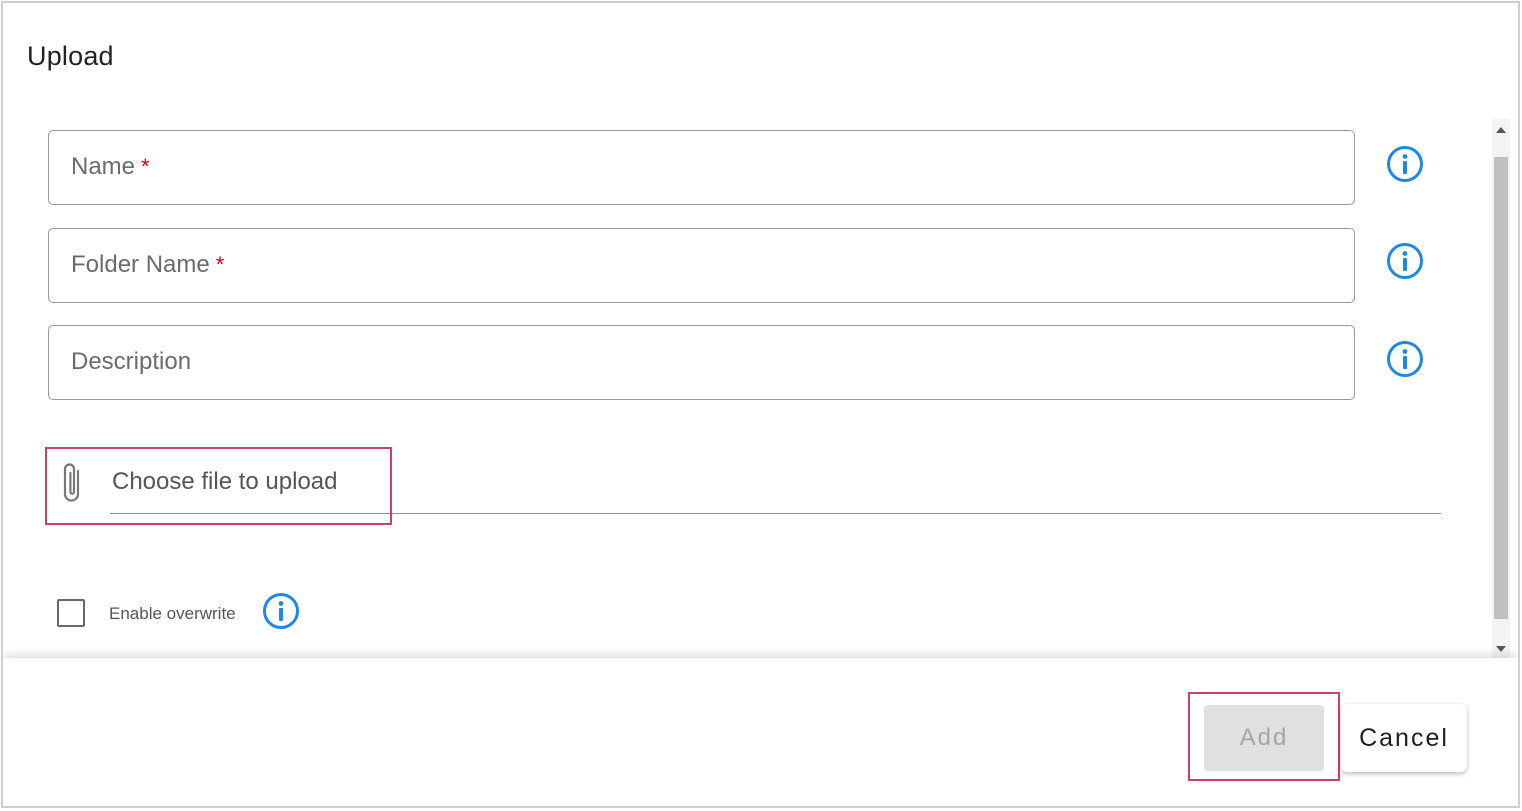 The height and width of the screenshot is (811, 1522). What do you see at coordinates (1405, 164) in the screenshot?
I see `name-info-icon` at bounding box center [1405, 164].